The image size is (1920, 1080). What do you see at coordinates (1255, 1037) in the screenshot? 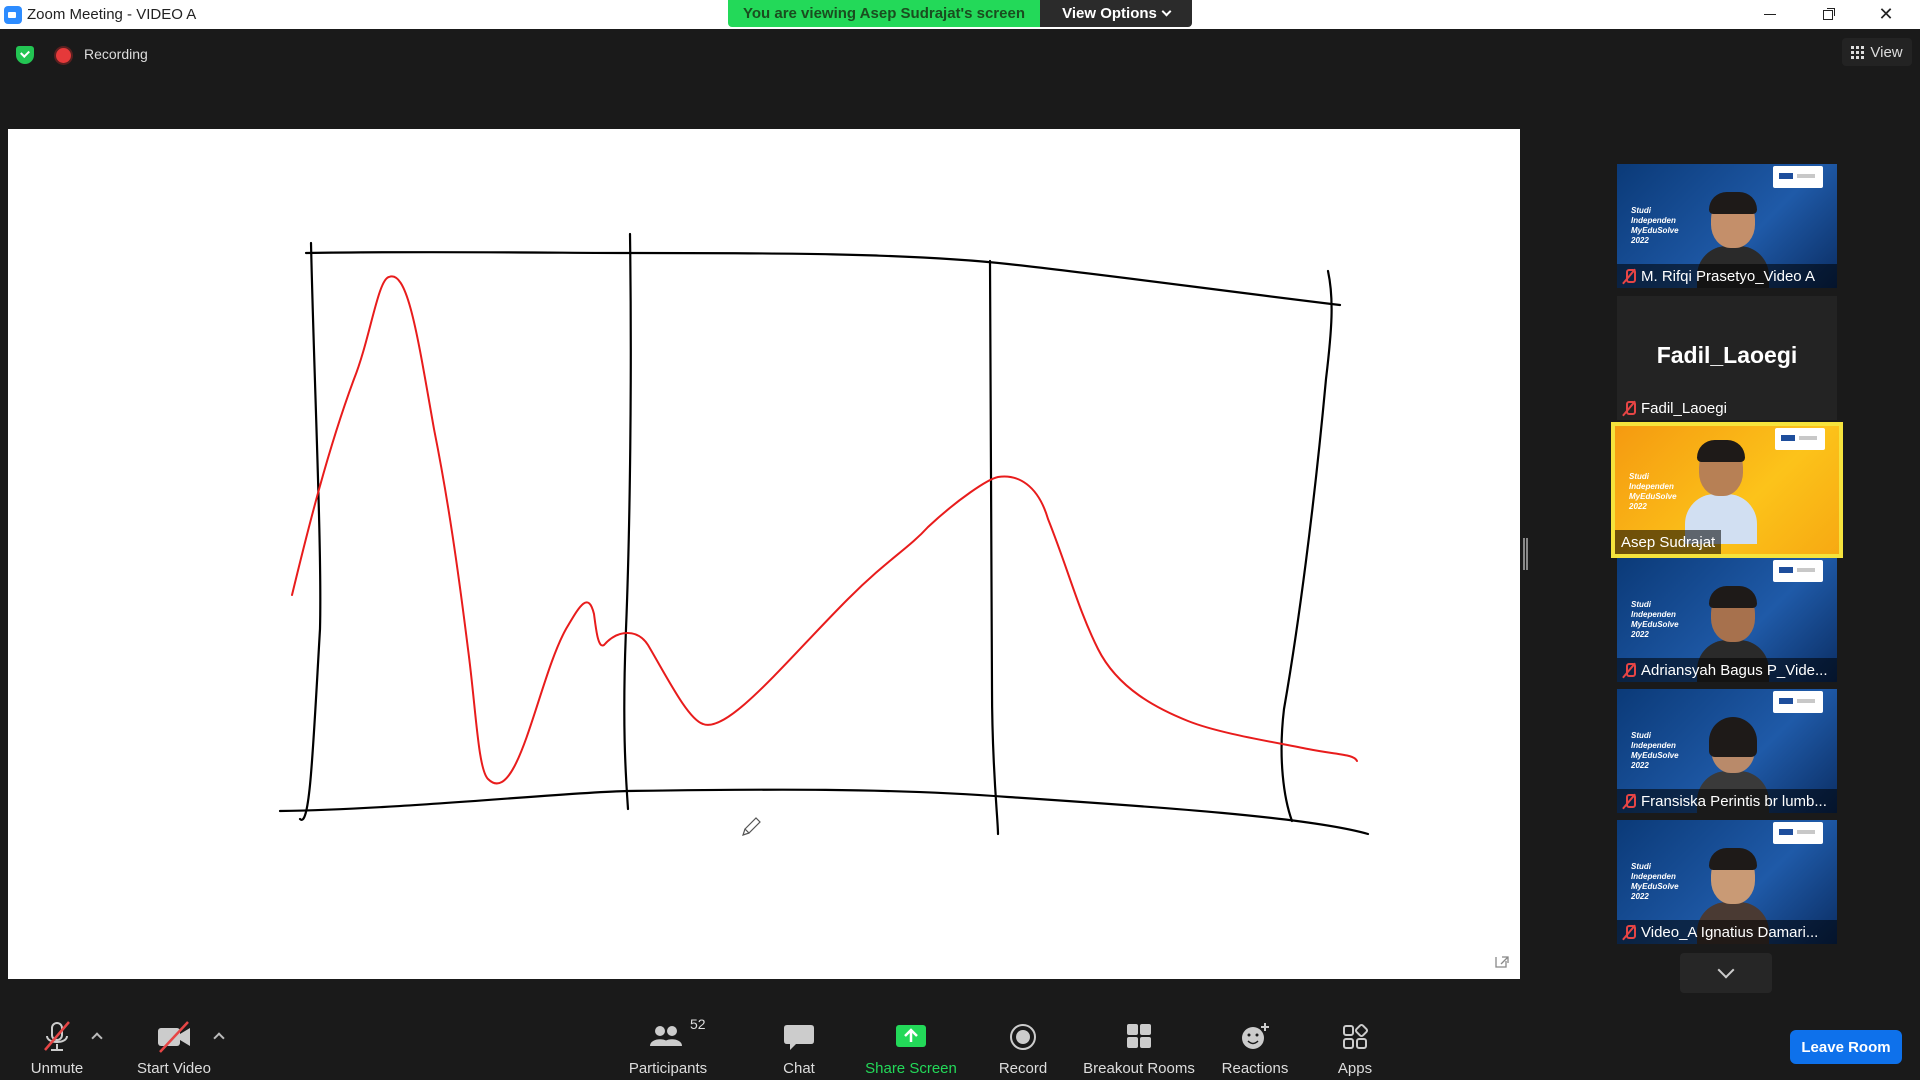
I see `reactions-icon` at bounding box center [1255, 1037].